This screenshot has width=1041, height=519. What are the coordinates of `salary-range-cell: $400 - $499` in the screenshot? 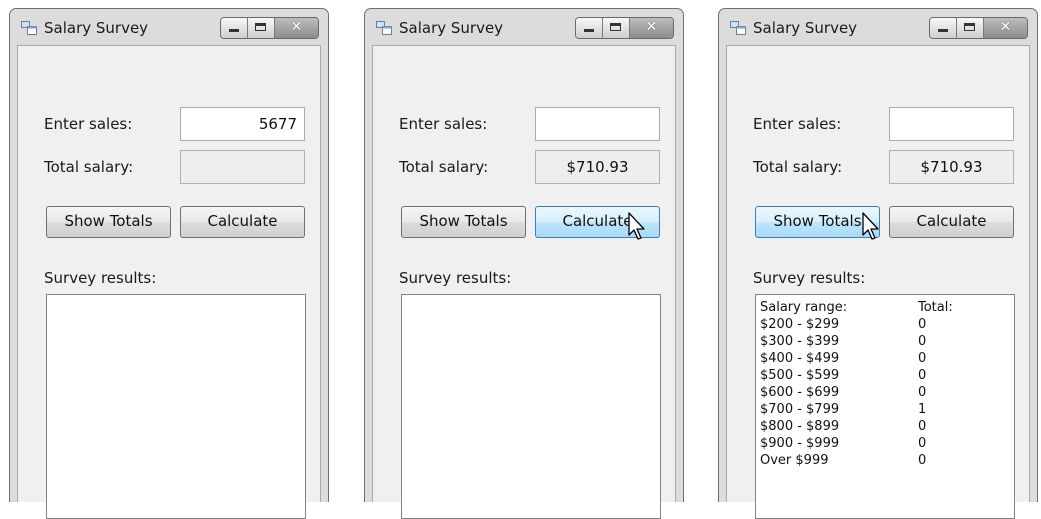 It's located at (800, 358).